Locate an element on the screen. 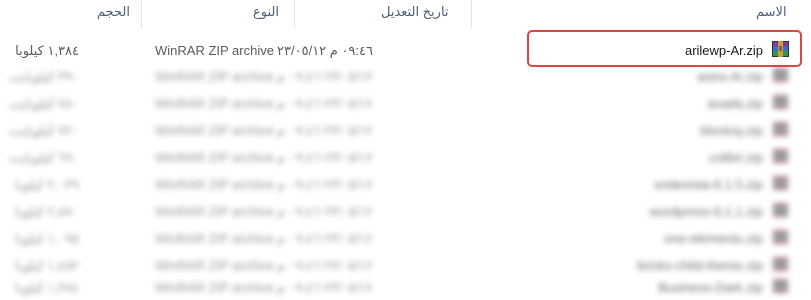 The image size is (811, 300). file-name: blocksy.zip is located at coordinates (731, 130).